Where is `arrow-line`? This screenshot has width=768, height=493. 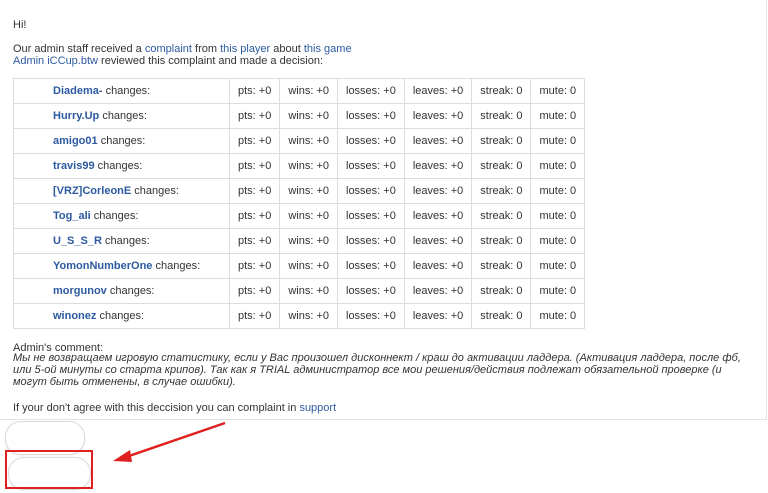
arrow-line is located at coordinates (175, 440).